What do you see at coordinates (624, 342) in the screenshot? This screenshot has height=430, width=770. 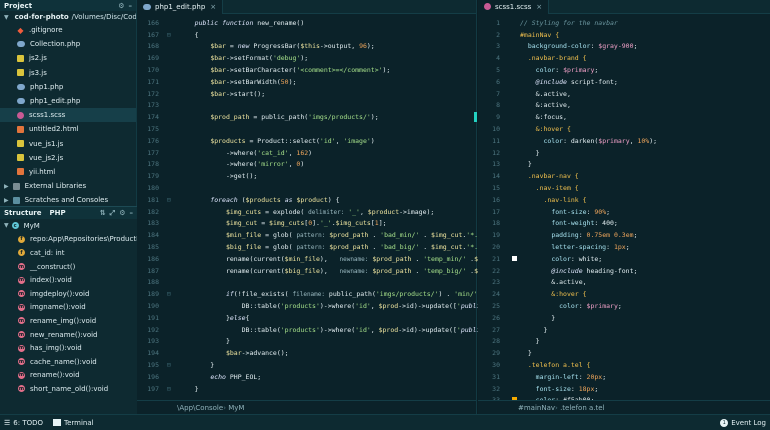 I see `code-line: 28 }` at bounding box center [624, 342].